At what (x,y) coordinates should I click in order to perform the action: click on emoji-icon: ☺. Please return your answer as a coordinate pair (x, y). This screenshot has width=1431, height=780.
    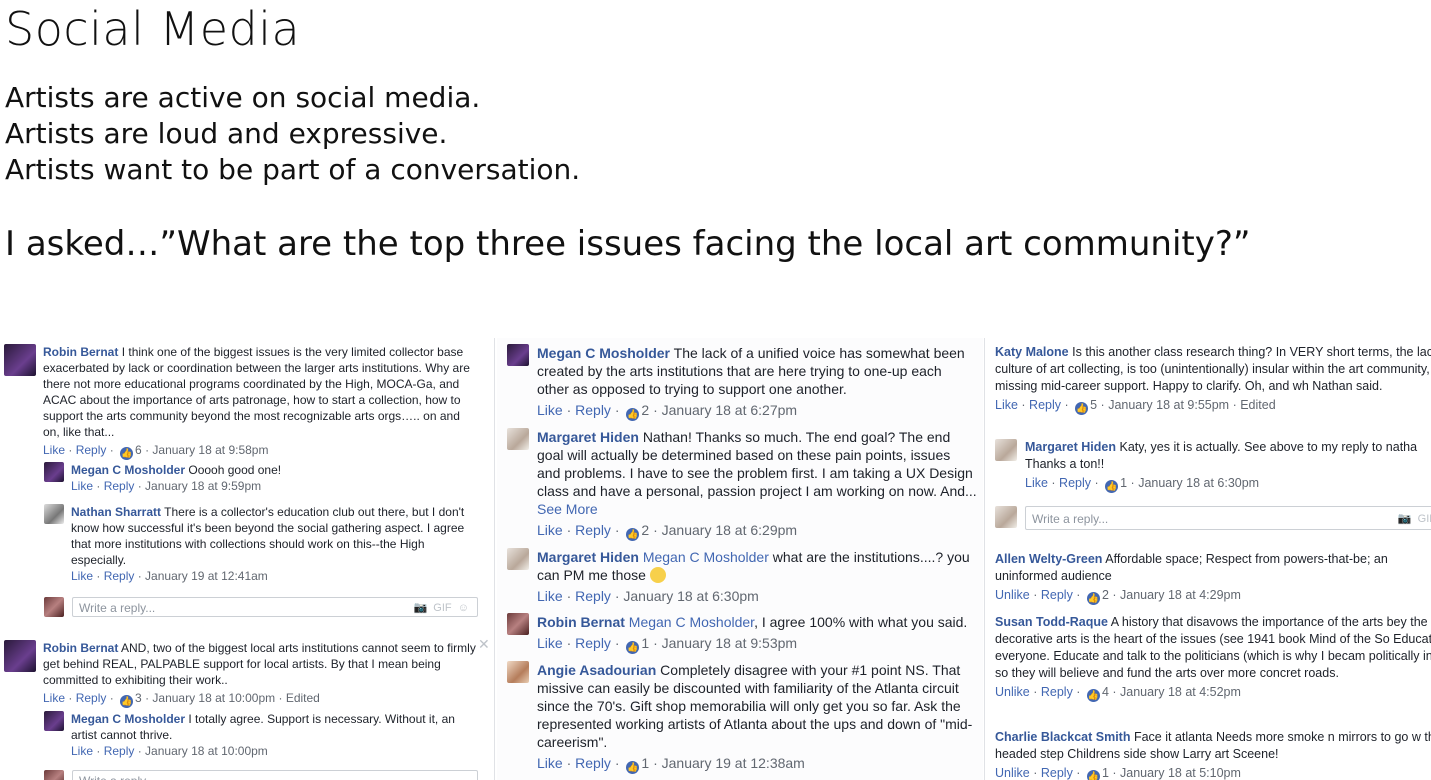
    Looking at the image, I should click on (463, 608).